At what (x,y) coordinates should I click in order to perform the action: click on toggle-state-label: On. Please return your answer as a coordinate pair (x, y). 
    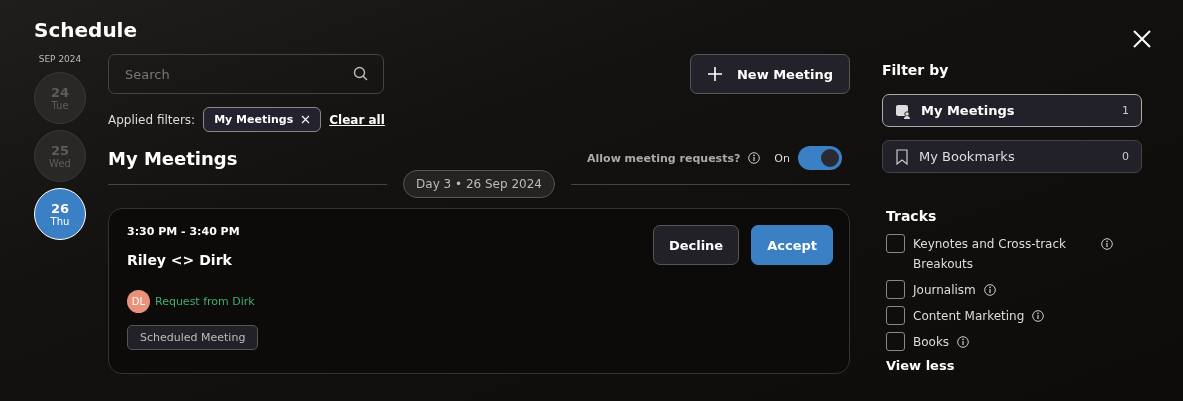
    Looking at the image, I should click on (782, 158).